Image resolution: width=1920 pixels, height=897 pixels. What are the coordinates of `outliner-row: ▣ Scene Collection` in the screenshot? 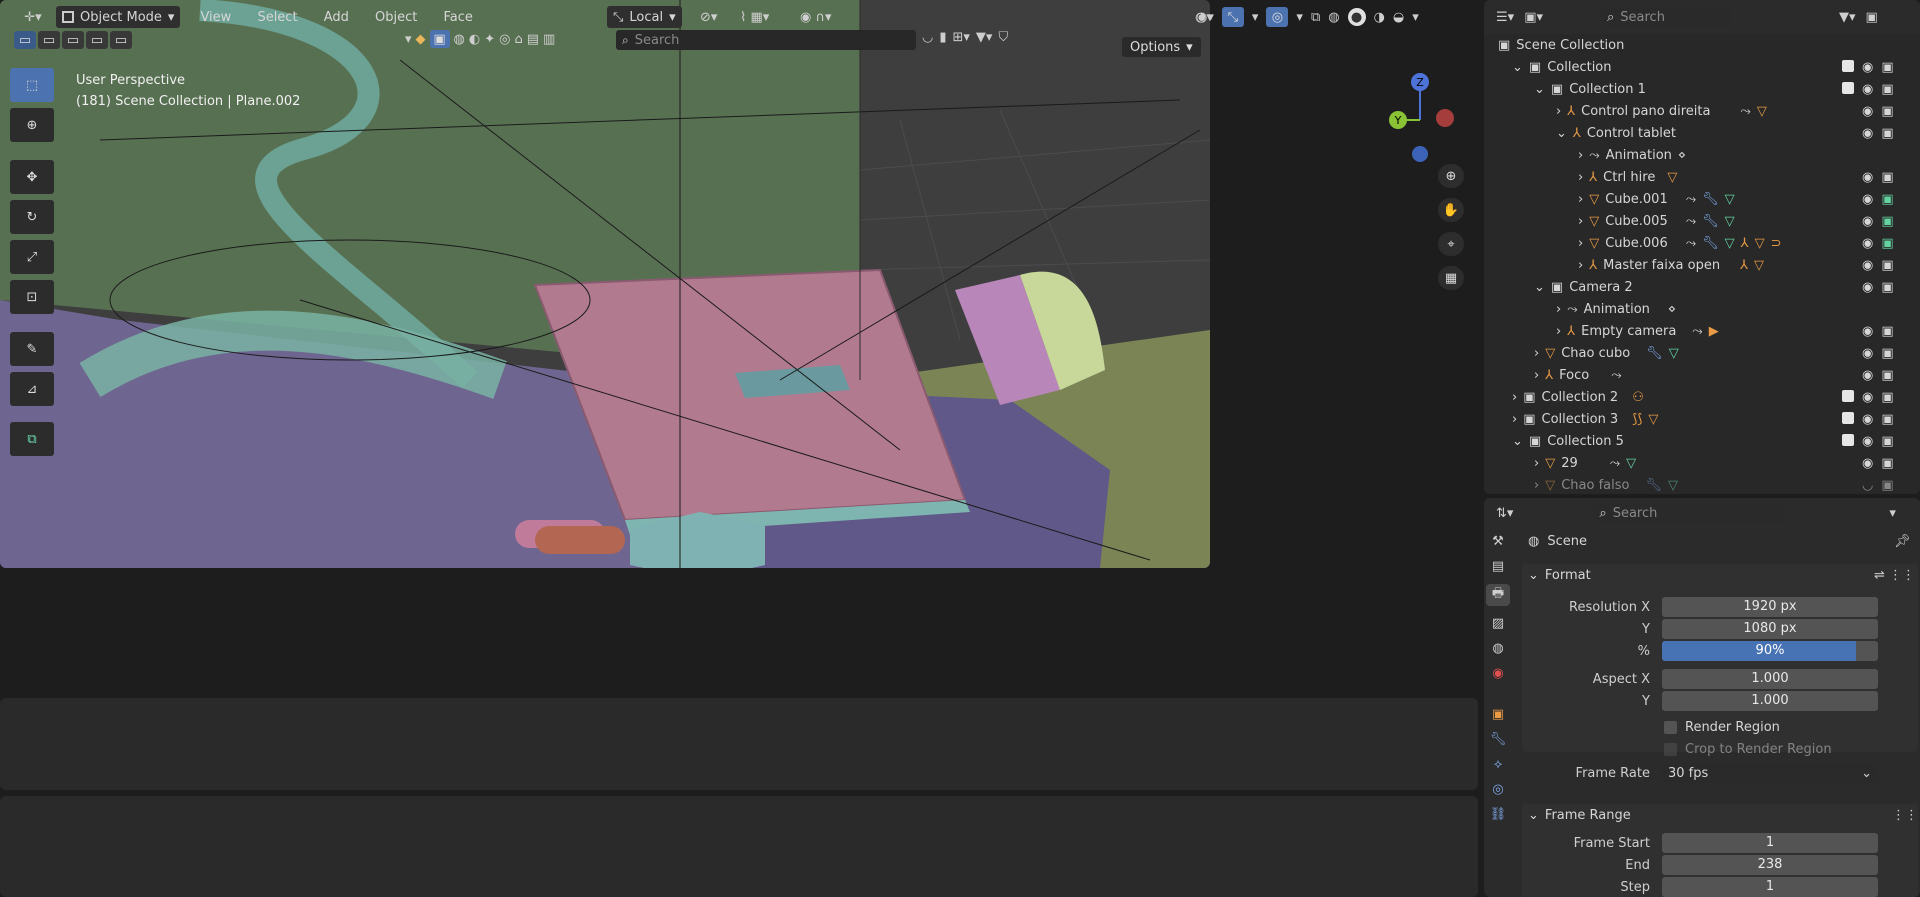 It's located at (1561, 45).